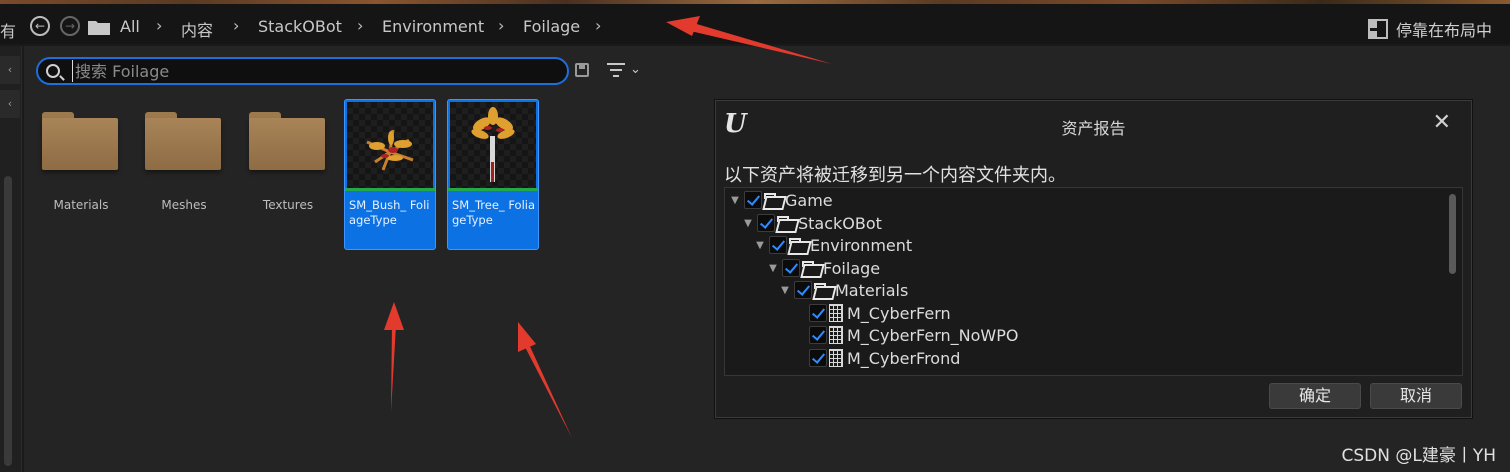 This screenshot has width=1510, height=472. I want to click on search-icon, so click(53, 71).